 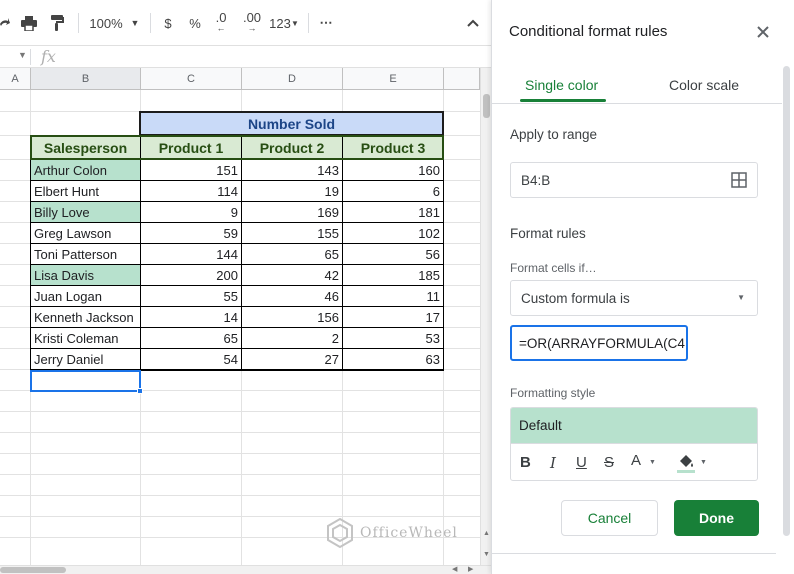 What do you see at coordinates (486, 533) in the screenshot?
I see `scroll-up-icon: ▲` at bounding box center [486, 533].